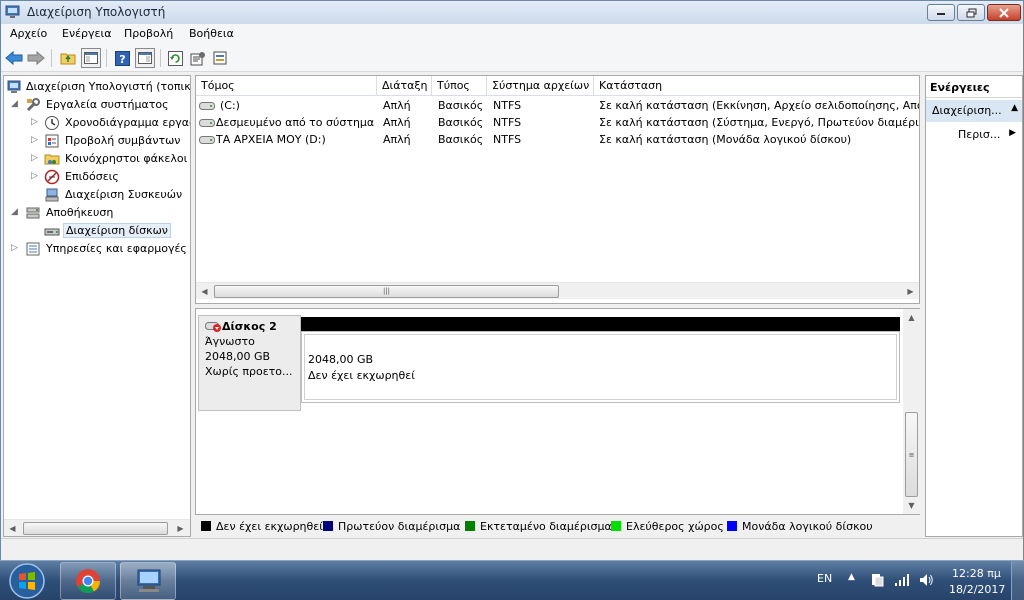 The image size is (1024, 600). What do you see at coordinates (911, 505) in the screenshot?
I see `scroll-down-icon: ▼` at bounding box center [911, 505].